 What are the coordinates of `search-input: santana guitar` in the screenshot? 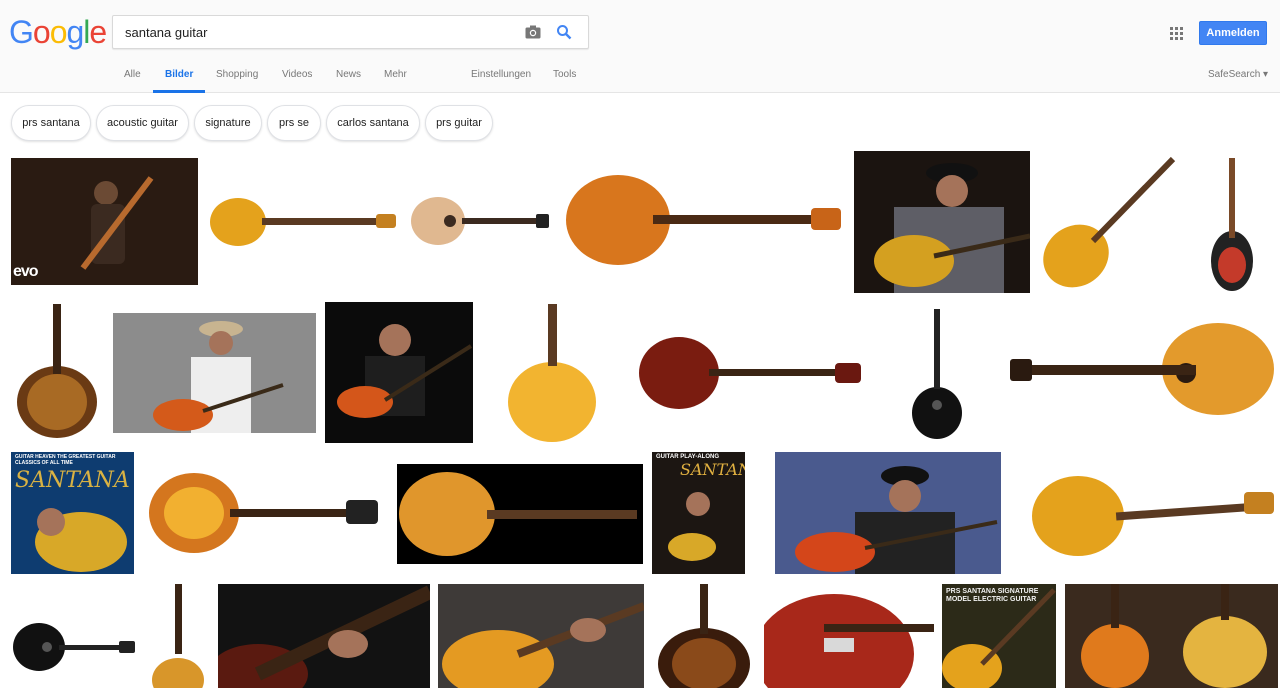 It's located at (166, 32).